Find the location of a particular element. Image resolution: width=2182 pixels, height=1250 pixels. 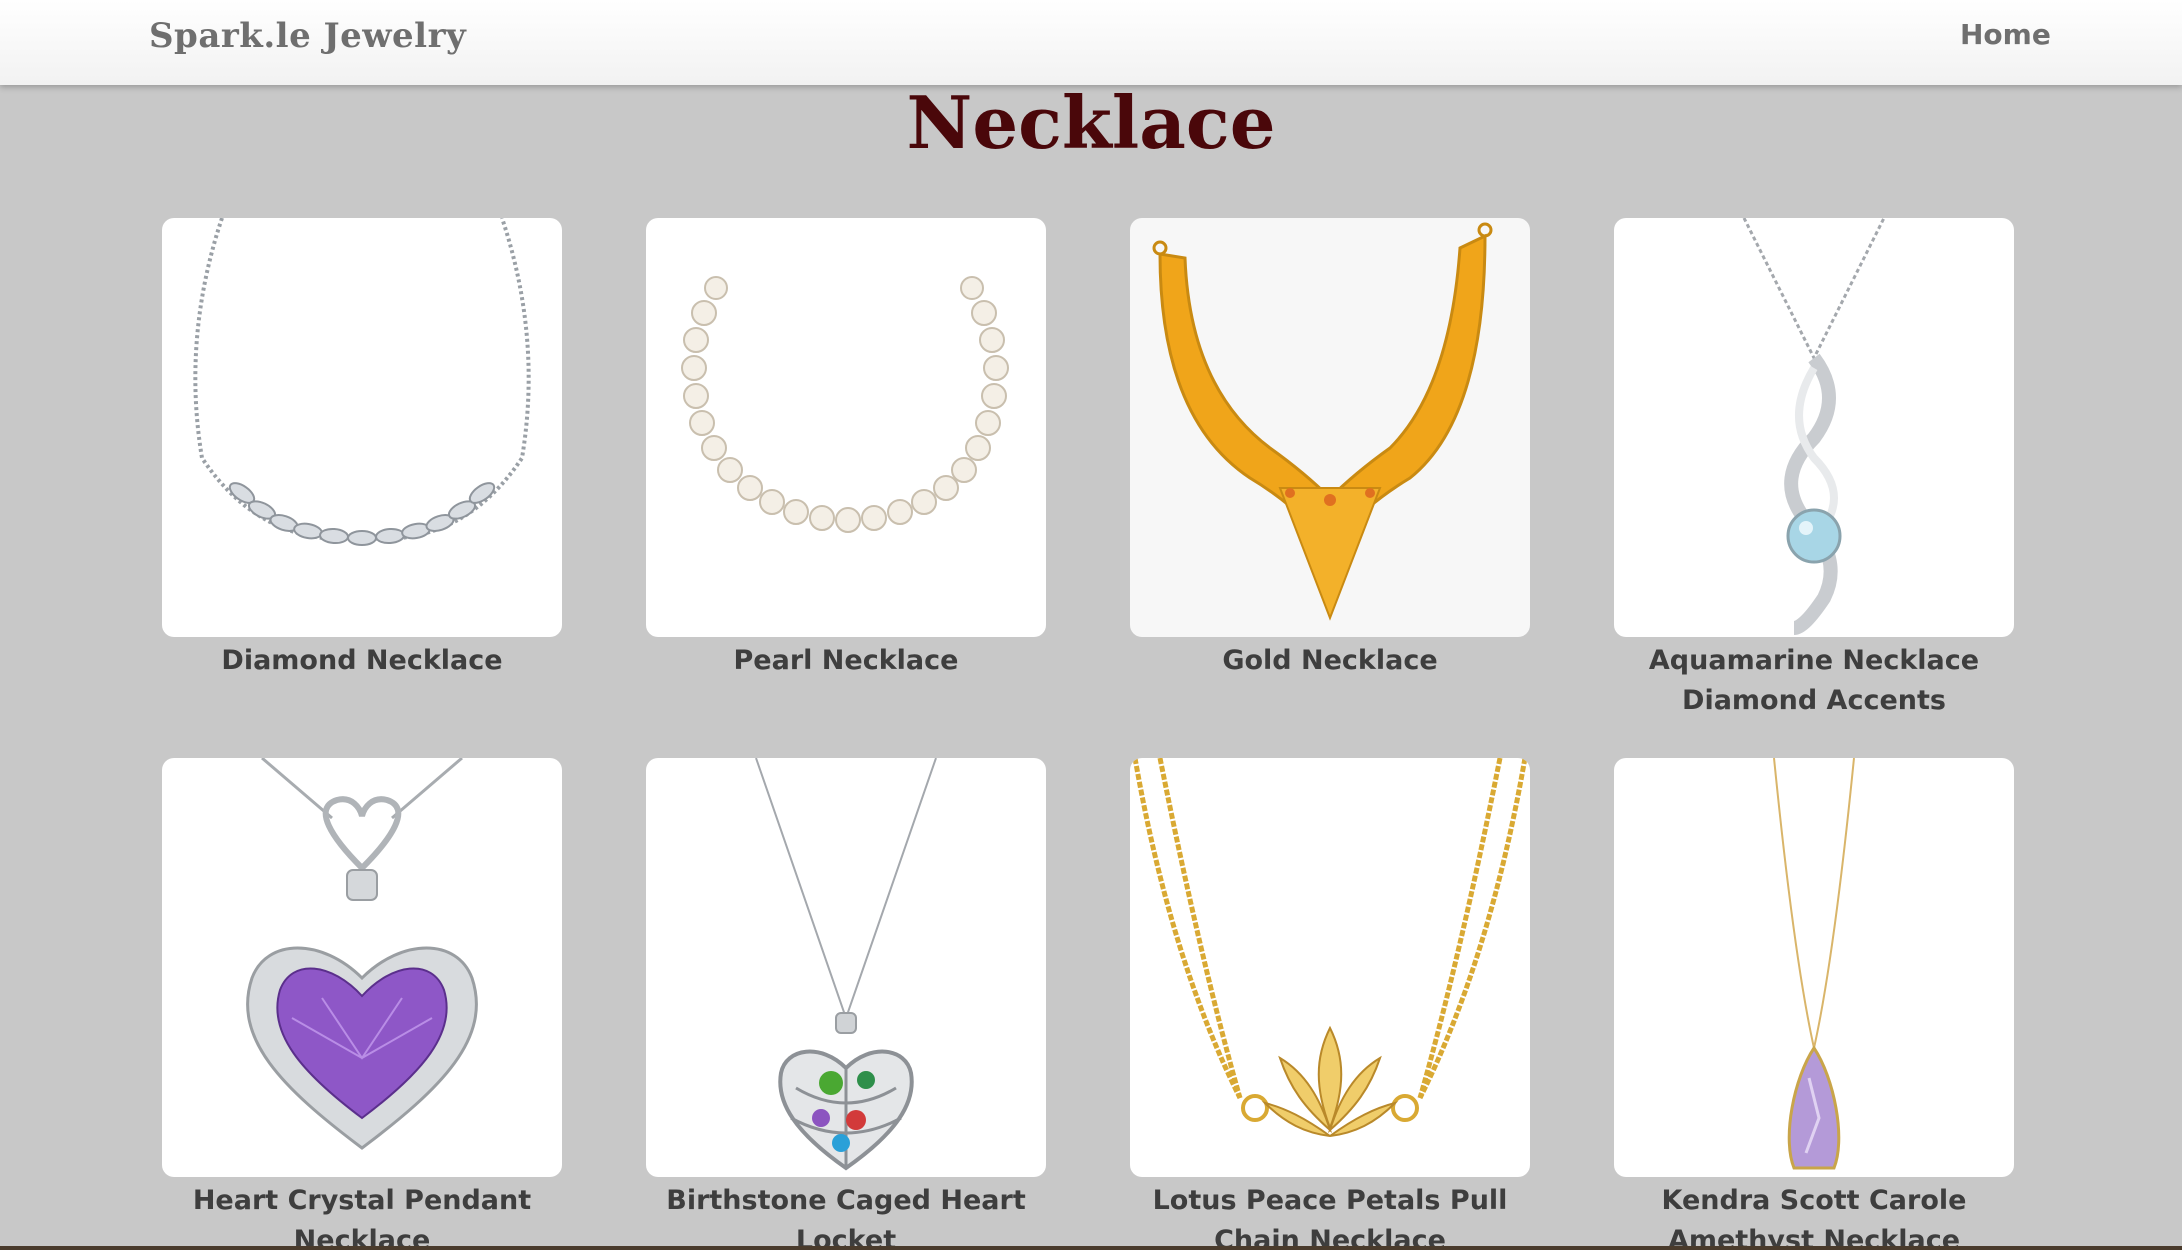

product-name: Diamond Necklace is located at coordinates (362, 661).